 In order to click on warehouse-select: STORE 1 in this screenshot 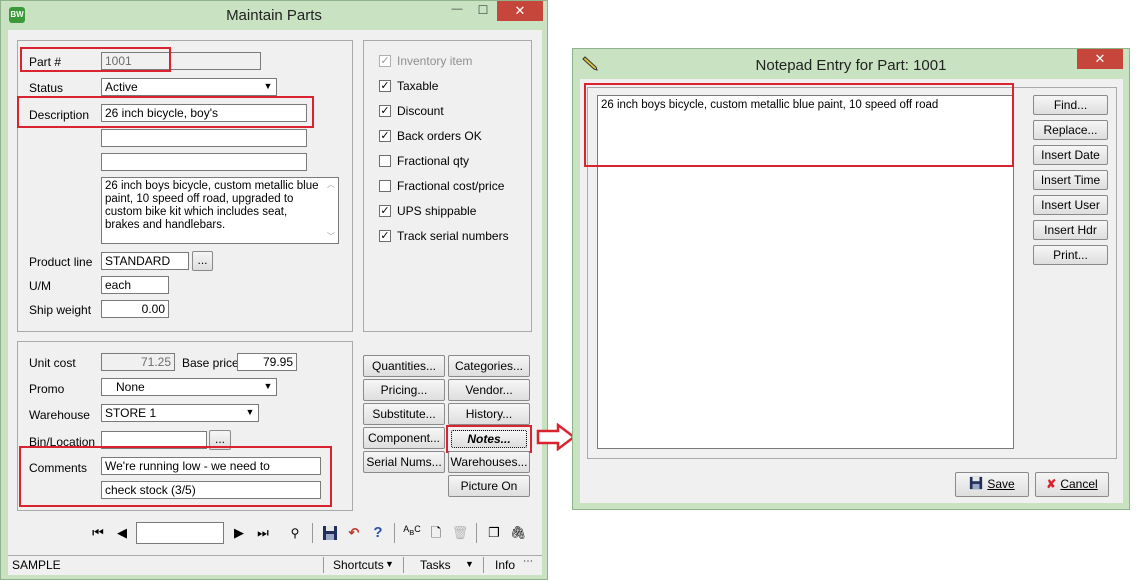, I will do `click(180, 413)`.